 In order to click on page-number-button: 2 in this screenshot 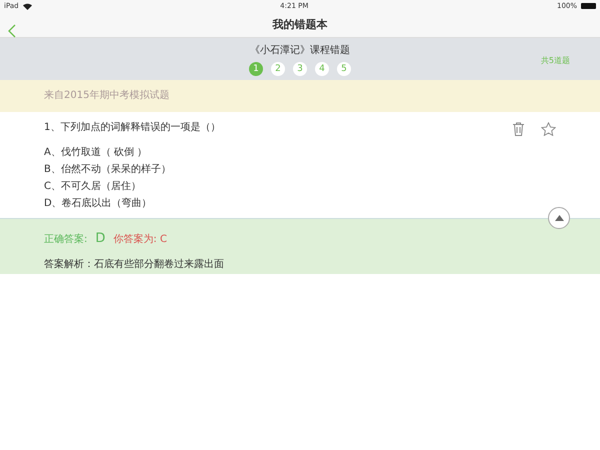, I will do `click(278, 69)`.